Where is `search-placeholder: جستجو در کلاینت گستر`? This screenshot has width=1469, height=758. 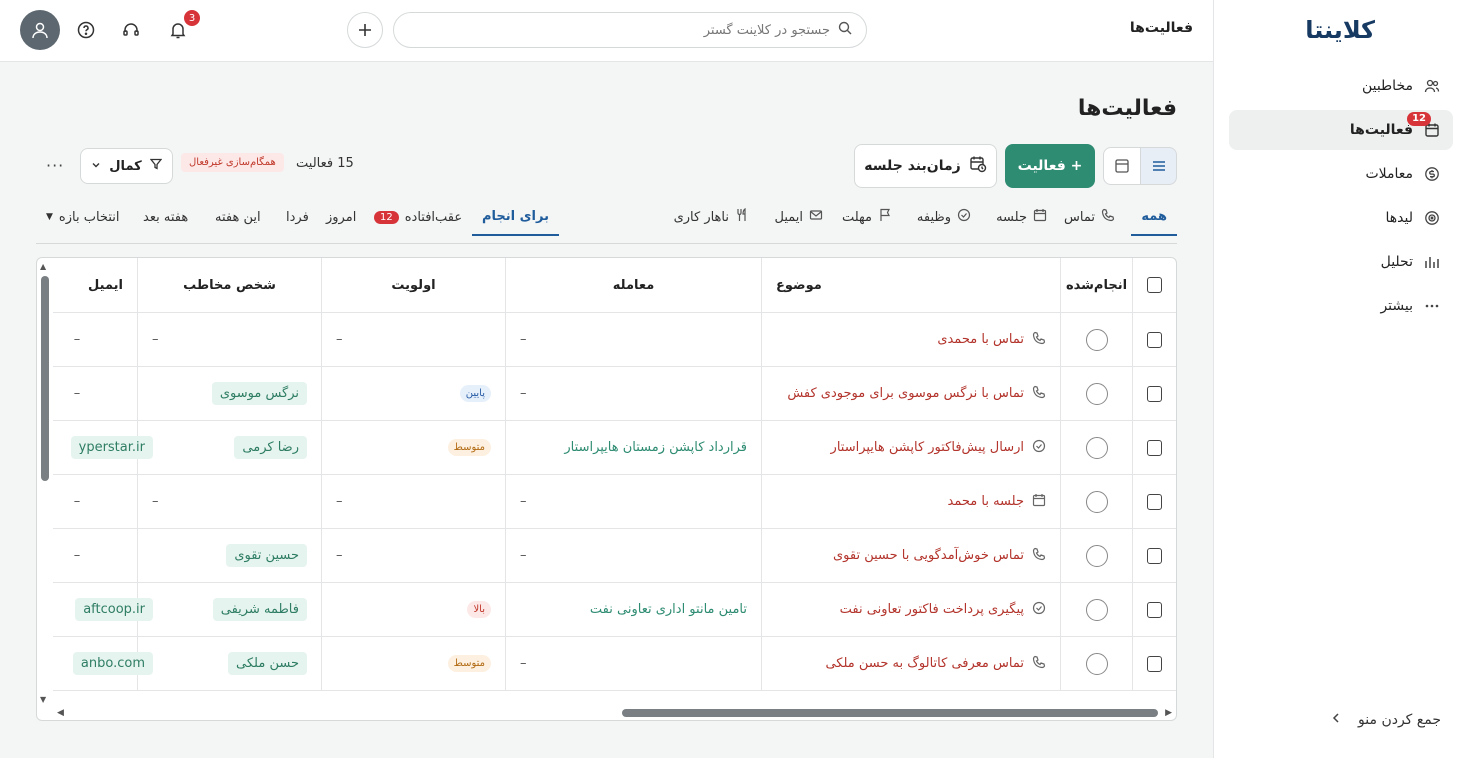 search-placeholder: جستجو در کلاینت گستر is located at coordinates (766, 30).